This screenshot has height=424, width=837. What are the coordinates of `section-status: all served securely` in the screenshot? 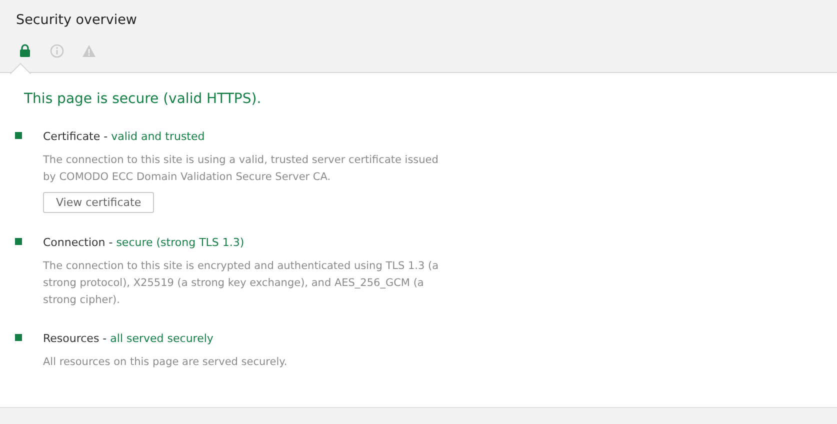 It's located at (162, 338).